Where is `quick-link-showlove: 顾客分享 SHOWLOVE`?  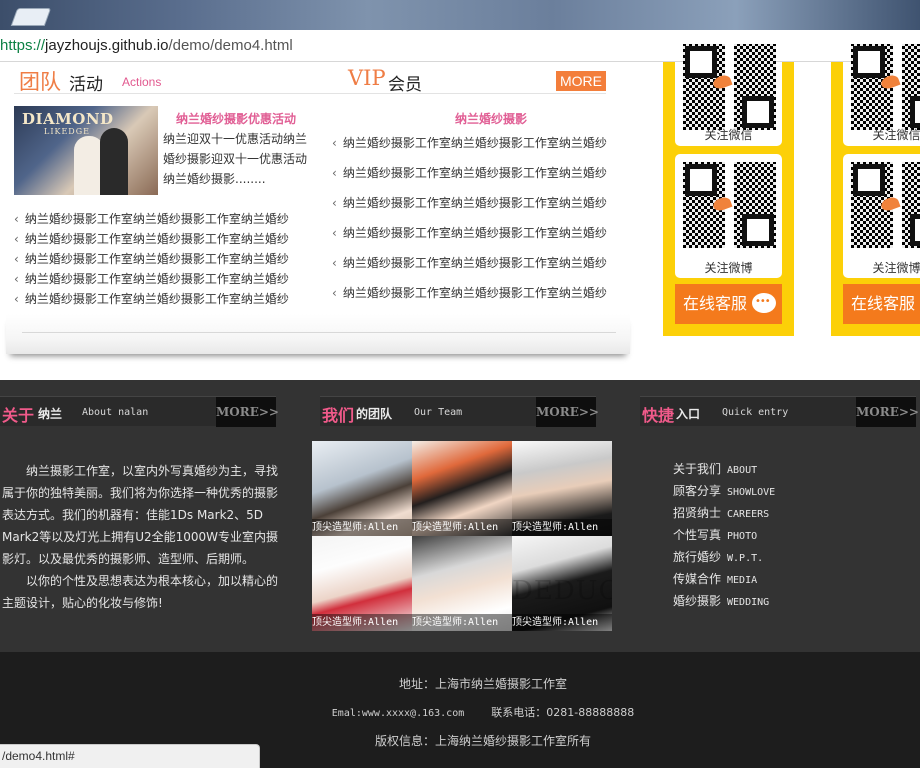
quick-link-showlove: 顾客分享 SHOWLOVE is located at coordinates (724, 493).